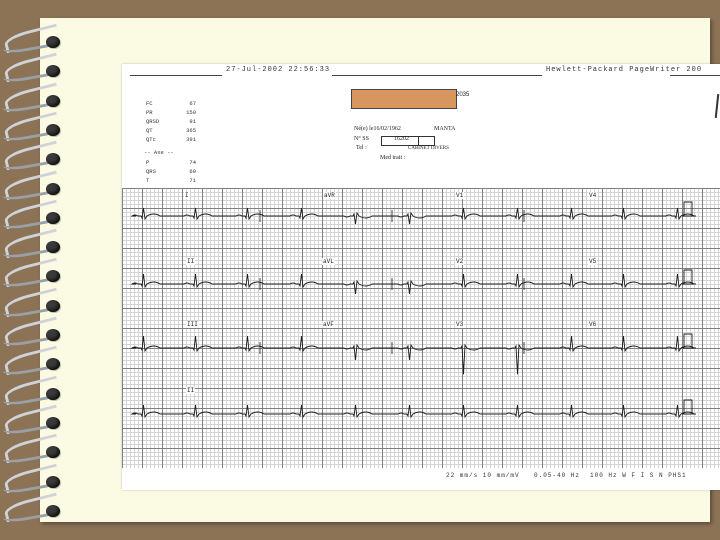 The height and width of the screenshot is (540, 720). What do you see at coordinates (171, 180) in the screenshot?
I see `axis-t: T 71` at bounding box center [171, 180].